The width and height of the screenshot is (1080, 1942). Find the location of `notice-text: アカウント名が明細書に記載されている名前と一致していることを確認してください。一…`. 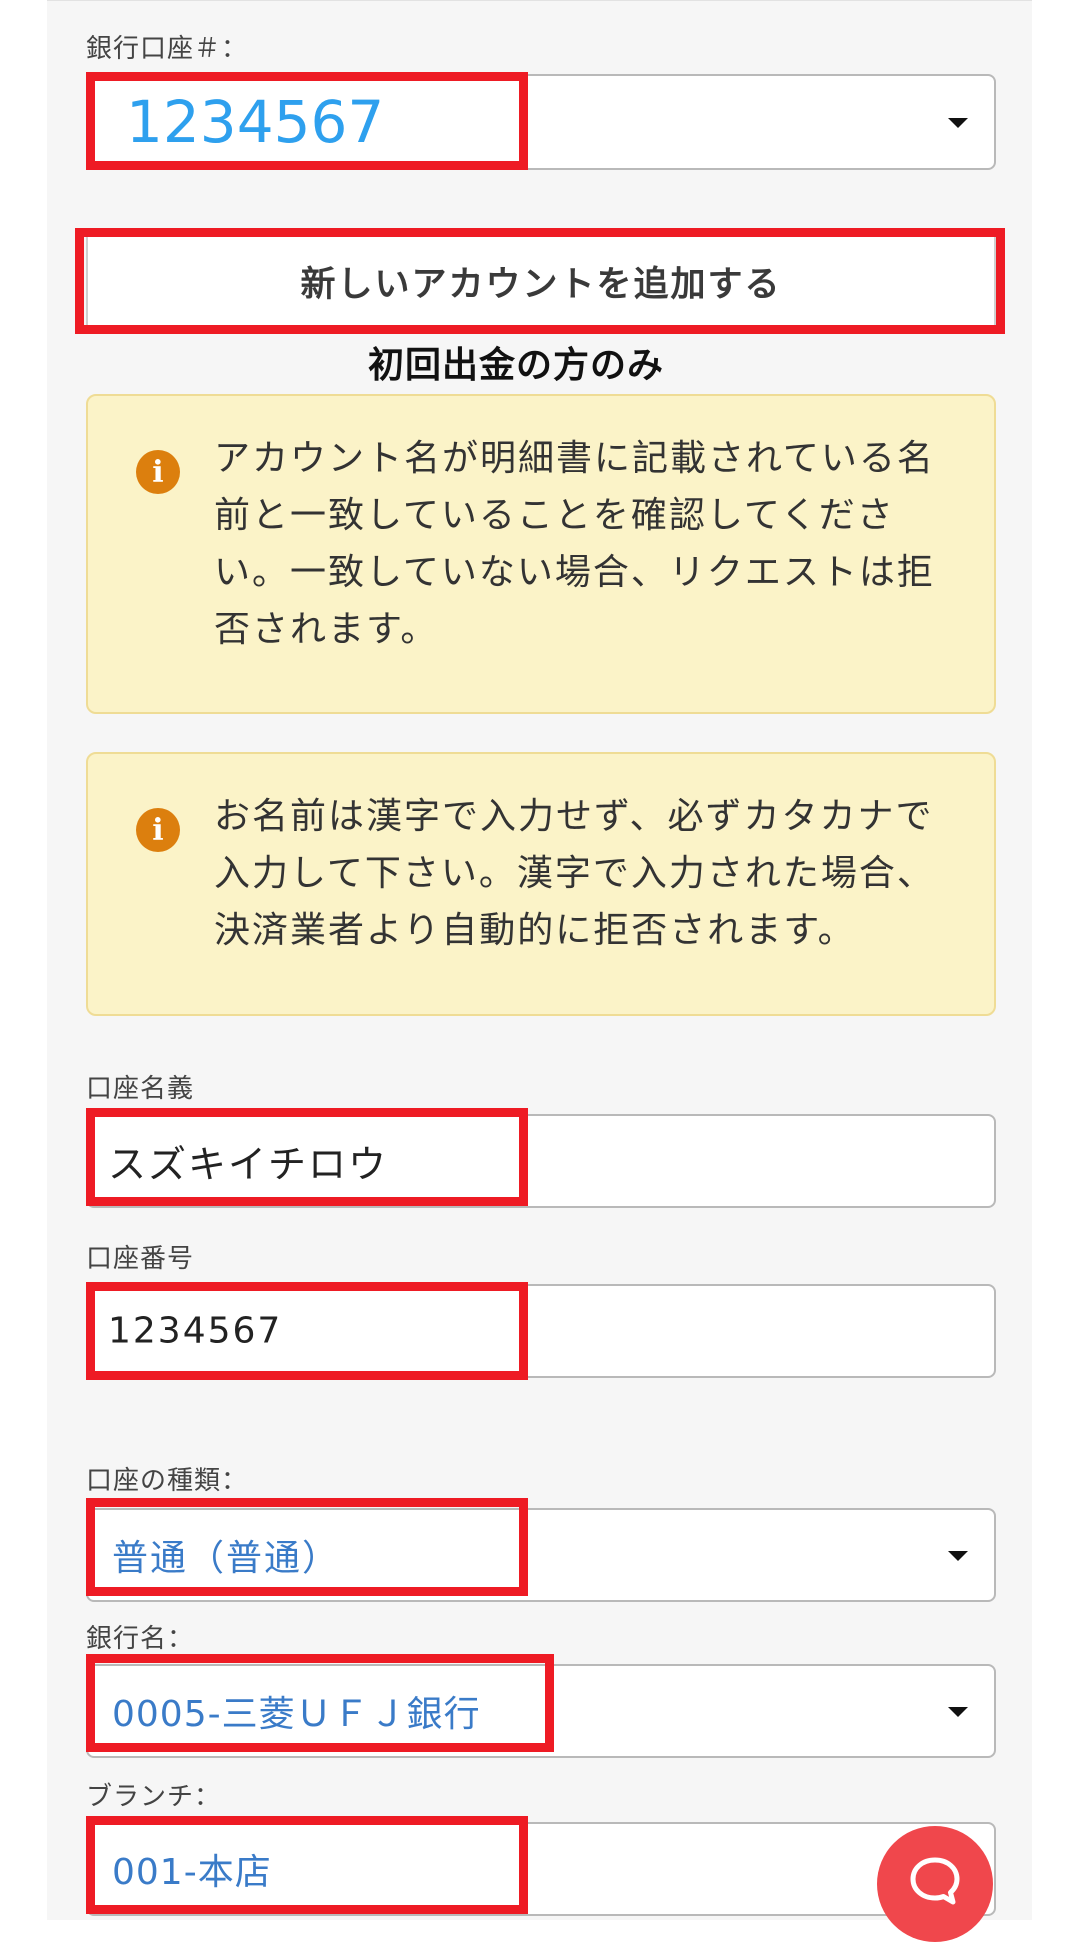

notice-text: アカウント名が明細書に記載されている名前と一致していることを確認してください。一… is located at coordinates (574, 544).